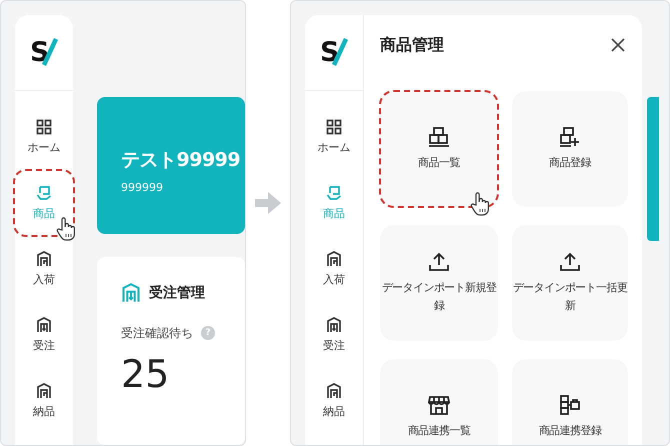 The width and height of the screenshot is (670, 446). I want to click on menu-tile: 商品連携登録, so click(570, 402).